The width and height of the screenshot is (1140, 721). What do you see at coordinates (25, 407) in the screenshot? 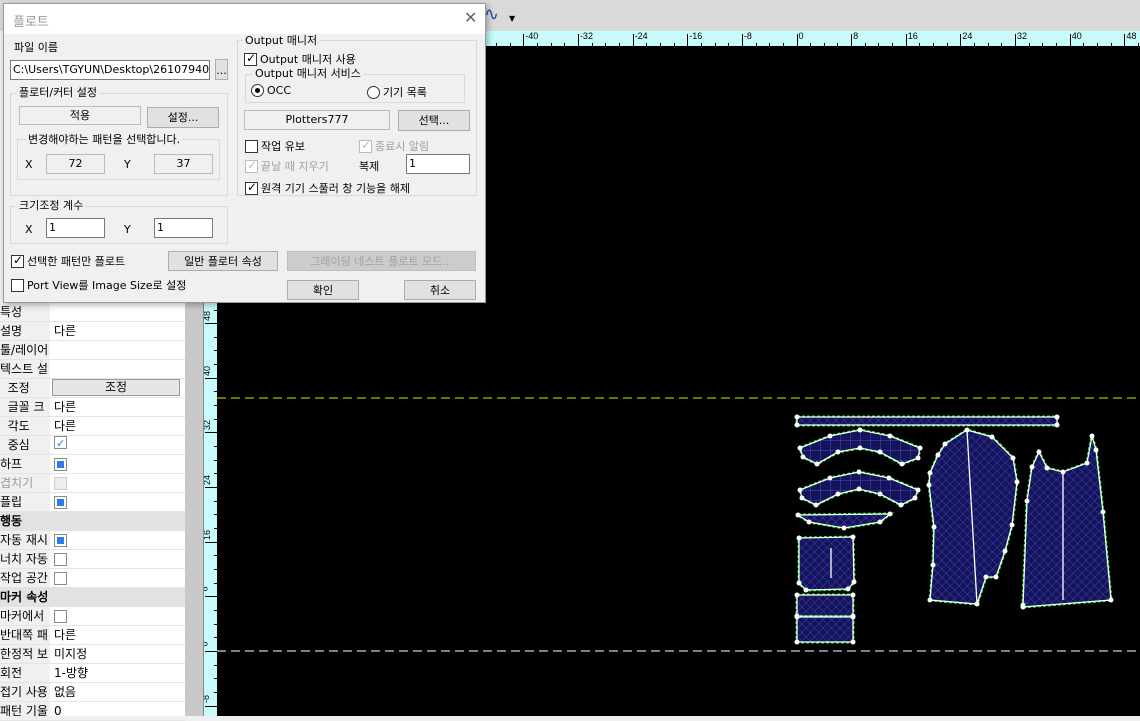
I see `property-key: 글꼴 크` at bounding box center [25, 407].